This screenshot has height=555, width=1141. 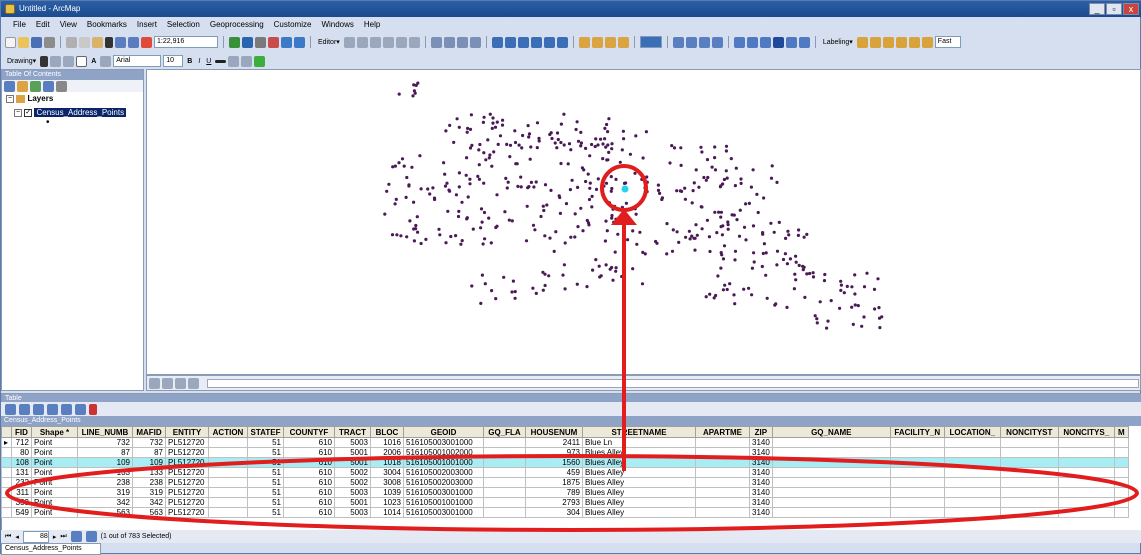 What do you see at coordinates (21, 502) in the screenshot?
I see `table-cell: 333` at bounding box center [21, 502].